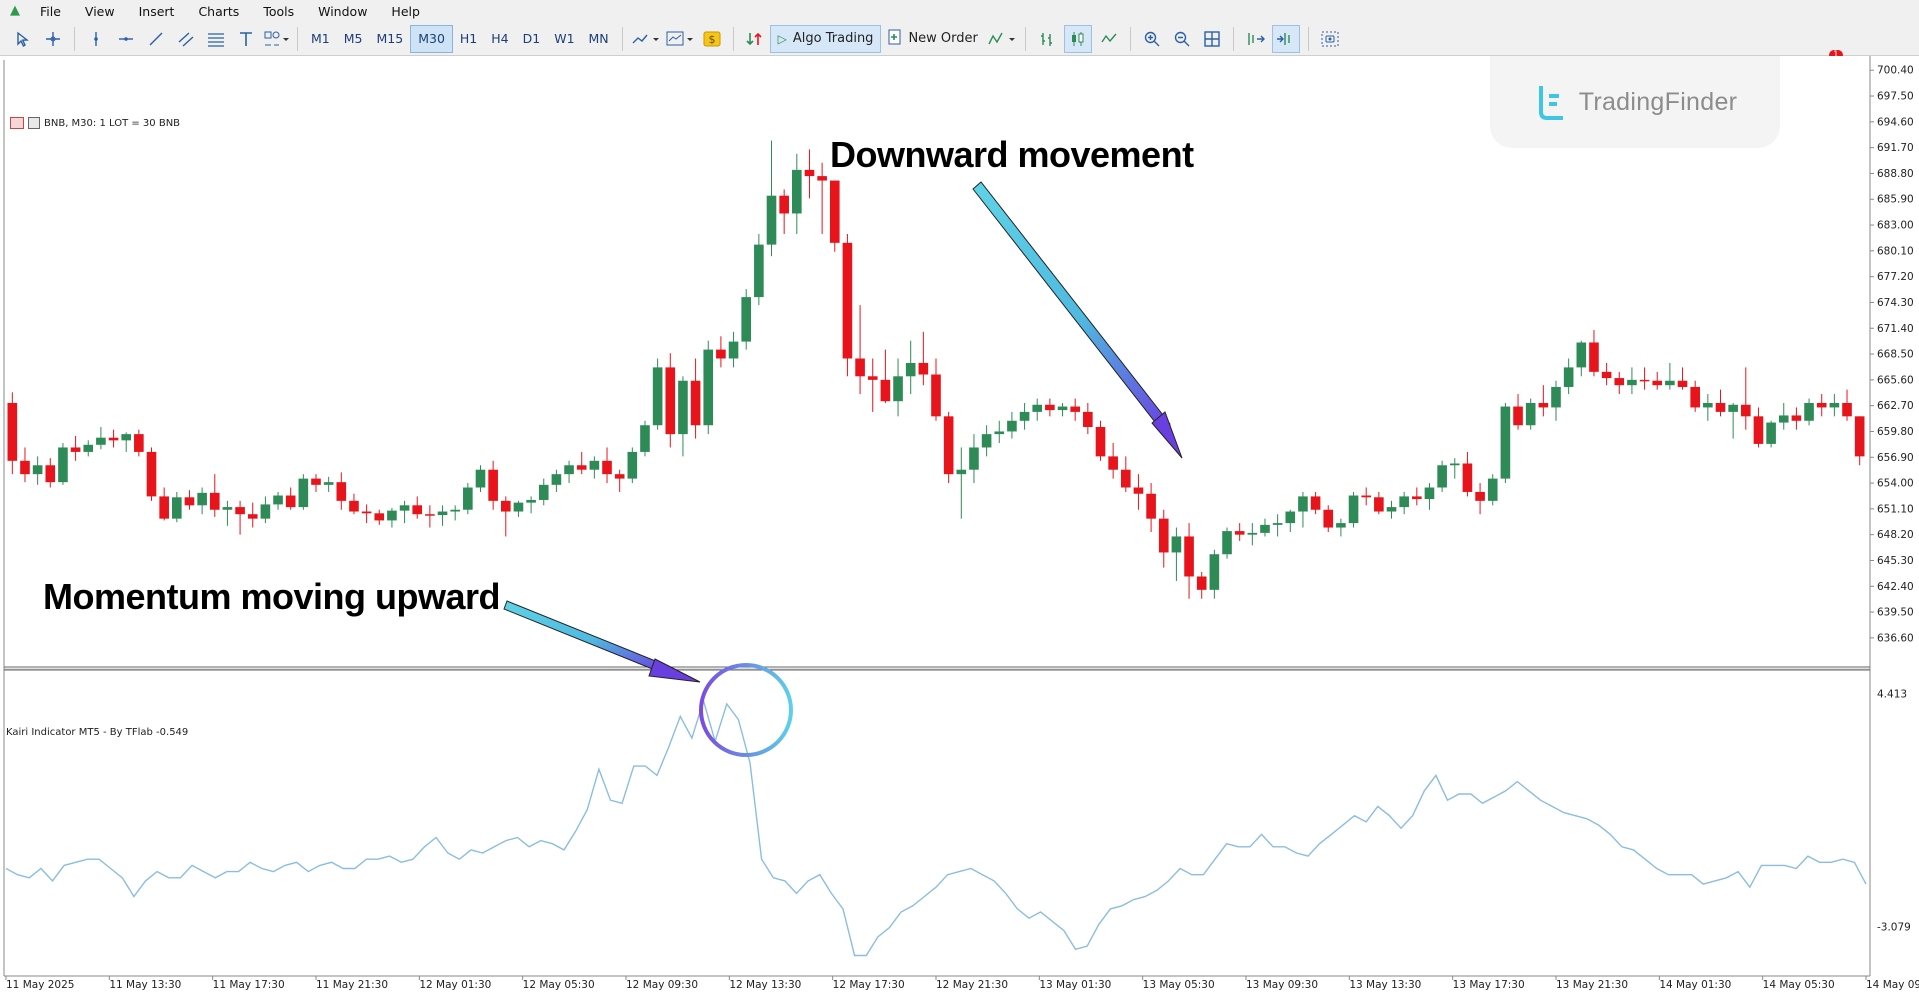  Describe the element at coordinates (186, 39) in the screenshot. I see `channel-icon` at that location.